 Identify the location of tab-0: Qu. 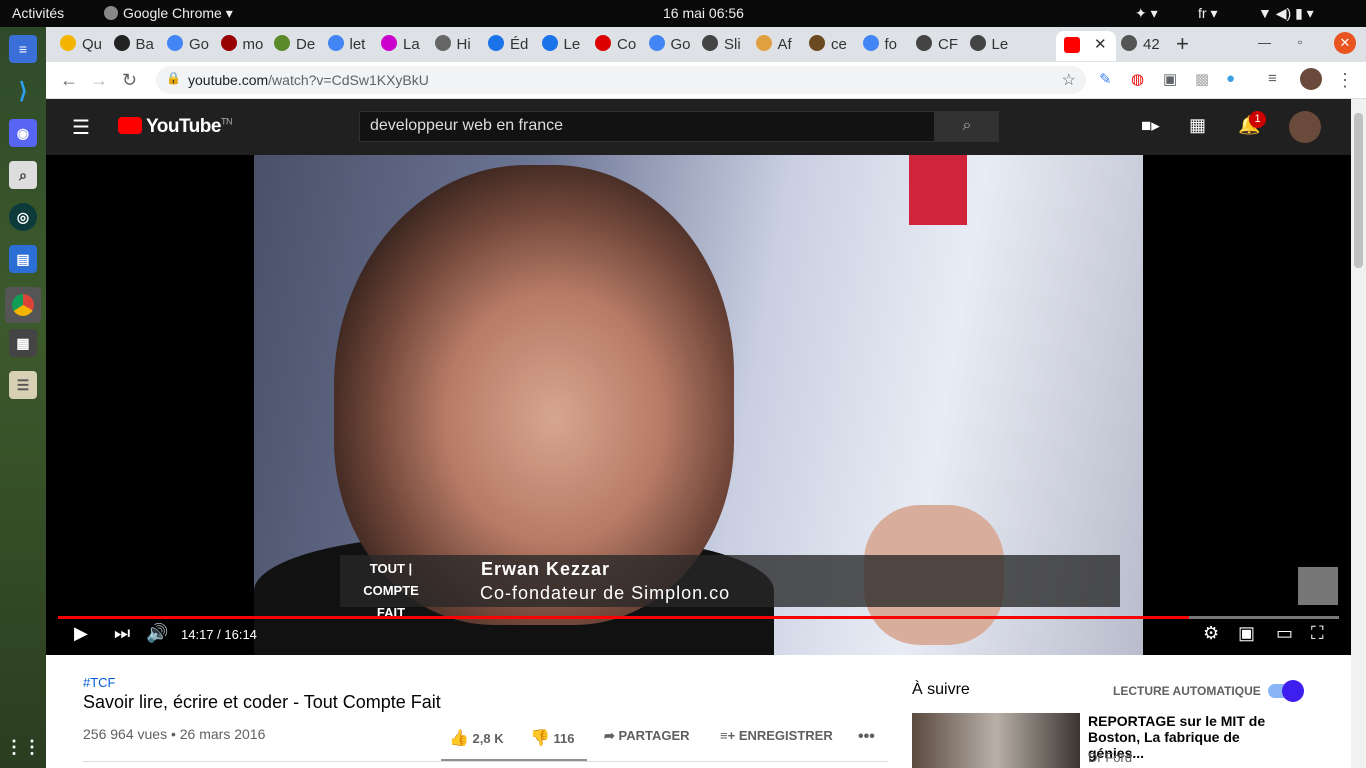
(82, 46).